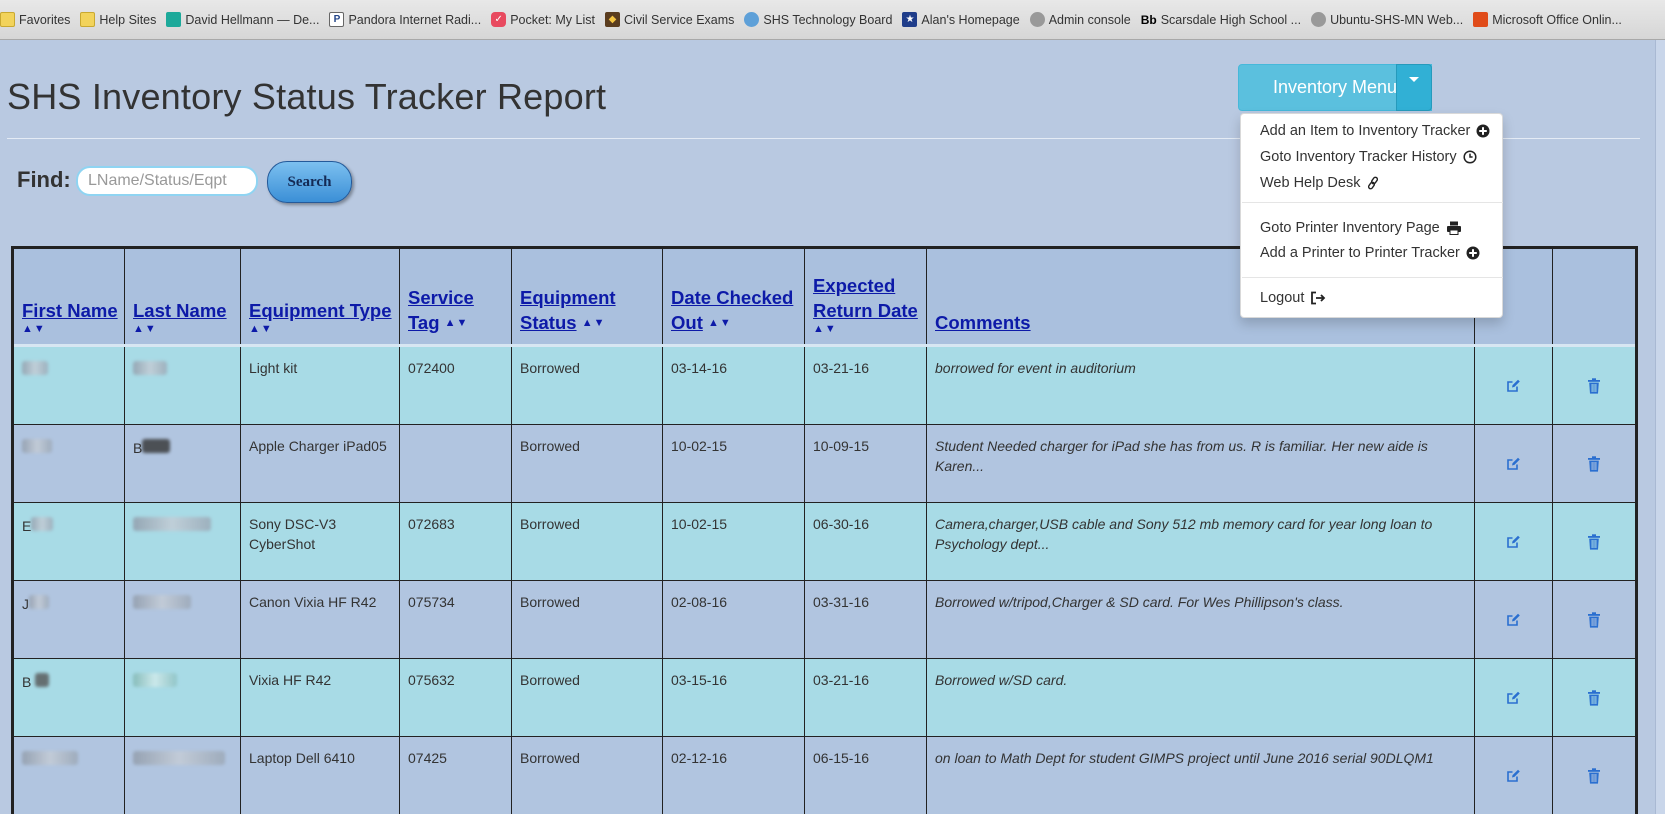  Describe the element at coordinates (1368, 157) in the screenshot. I see `menu-item-tracker-history: Goto Inventory Tracker History` at that location.